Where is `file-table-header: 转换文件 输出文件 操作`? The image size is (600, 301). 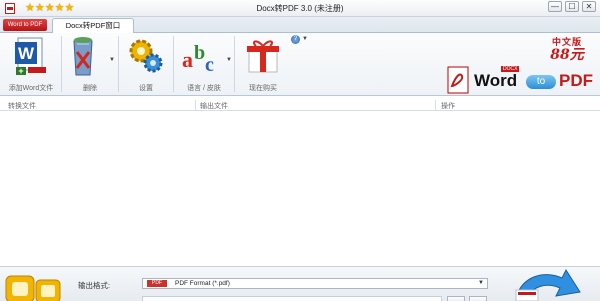 file-table-header: 转换文件 输出文件 操作 is located at coordinates (300, 105).